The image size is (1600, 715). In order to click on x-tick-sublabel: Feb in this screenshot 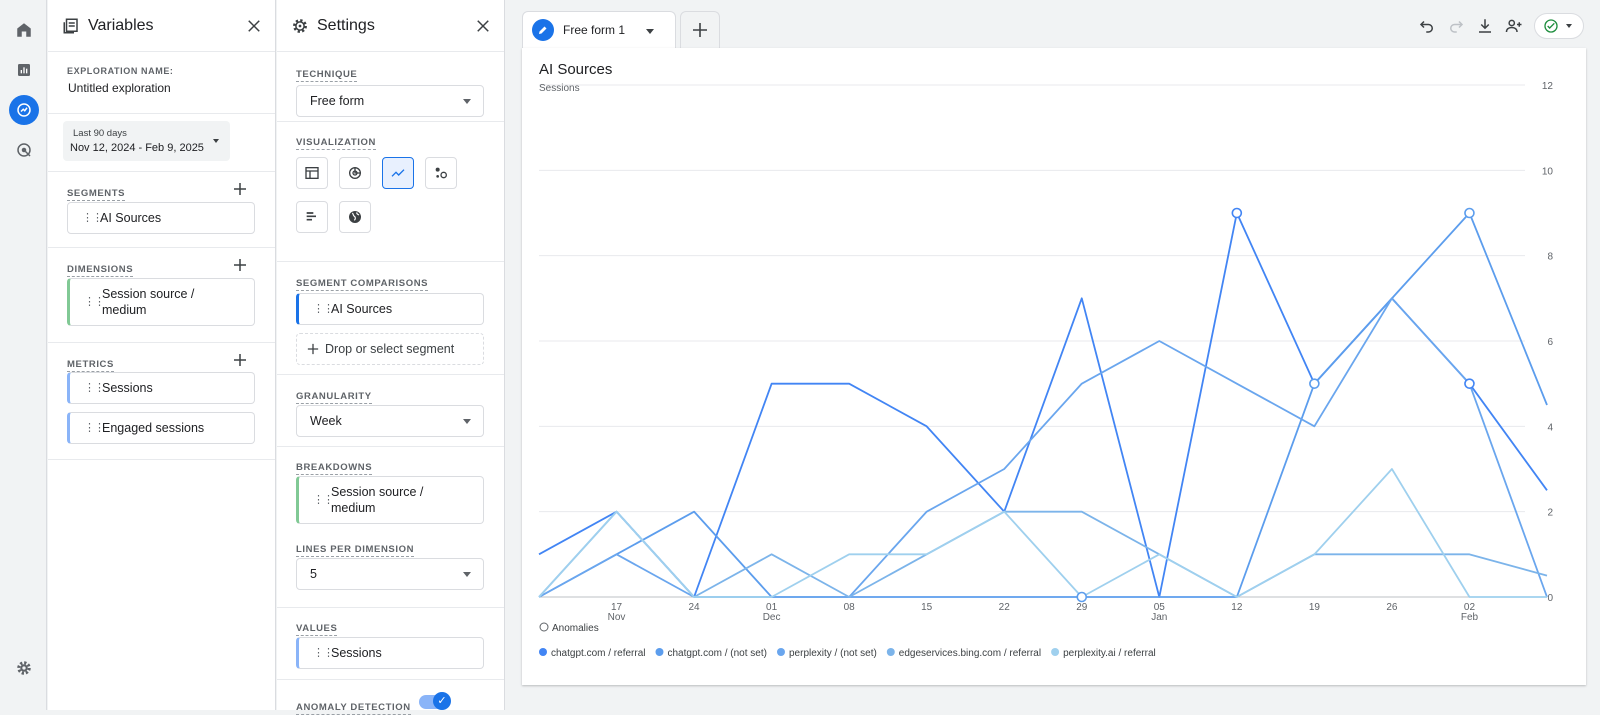, I will do `click(1470, 617)`.